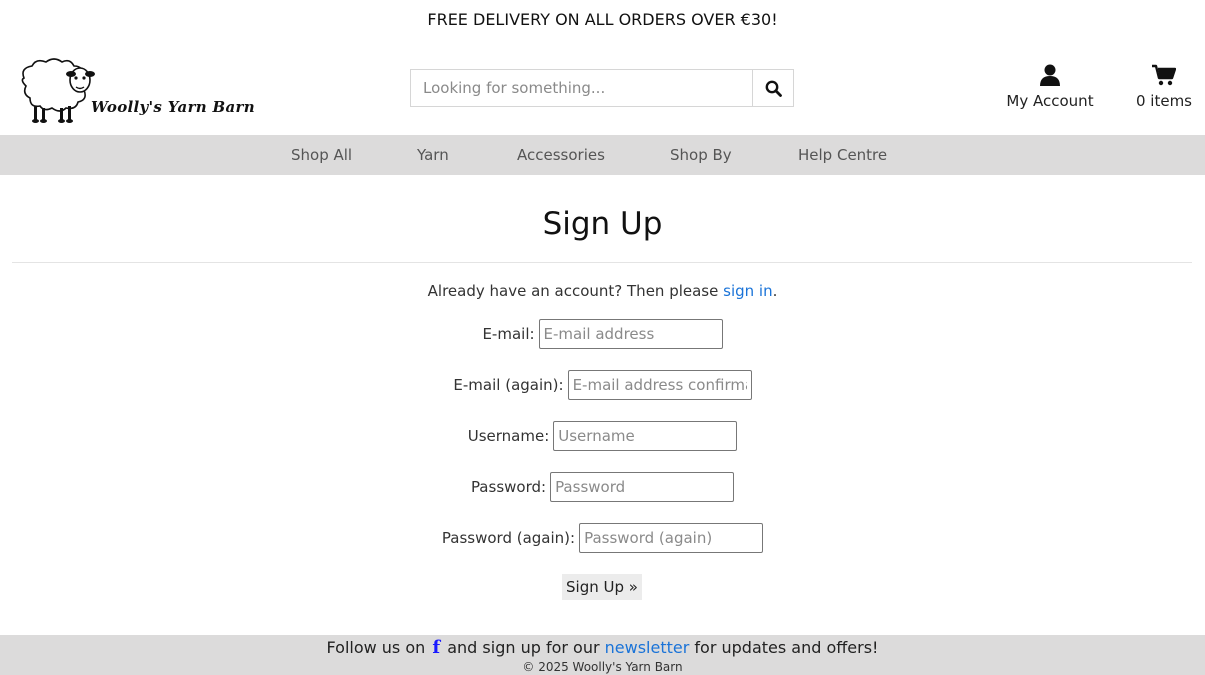 Image resolution: width=1205 pixels, height=675 pixels. I want to click on form-row-password: Password:, so click(602, 487).